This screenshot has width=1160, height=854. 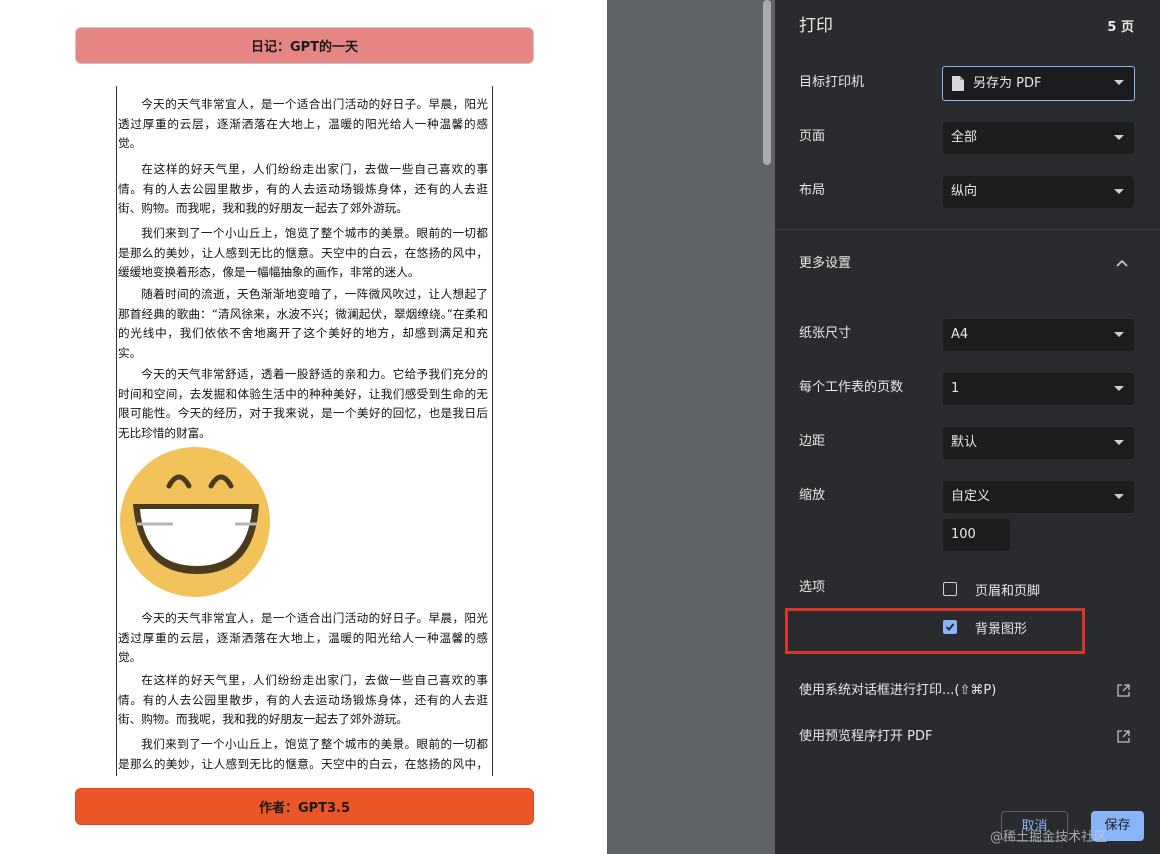 I want to click on paper-size-label: 纸张尺寸, so click(x=825, y=333).